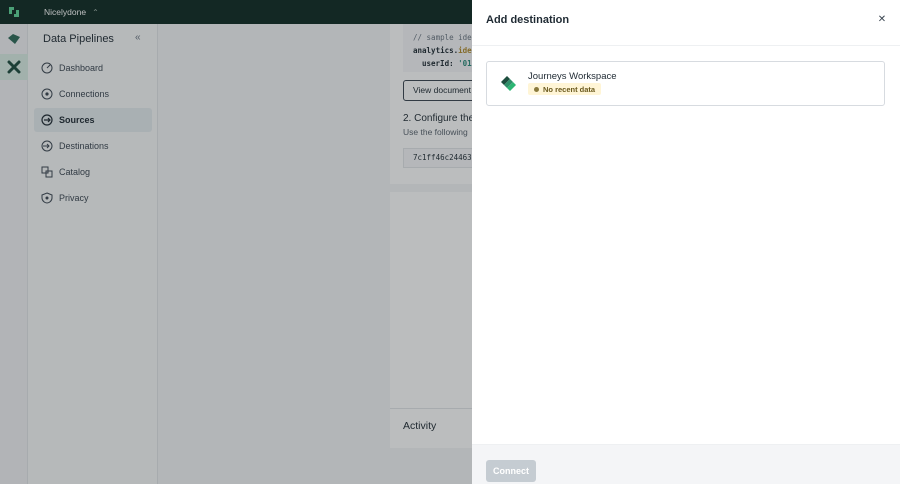 This screenshot has width=900, height=484. Describe the element at coordinates (686, 464) in the screenshot. I see `drawer-footer: Connect` at that location.